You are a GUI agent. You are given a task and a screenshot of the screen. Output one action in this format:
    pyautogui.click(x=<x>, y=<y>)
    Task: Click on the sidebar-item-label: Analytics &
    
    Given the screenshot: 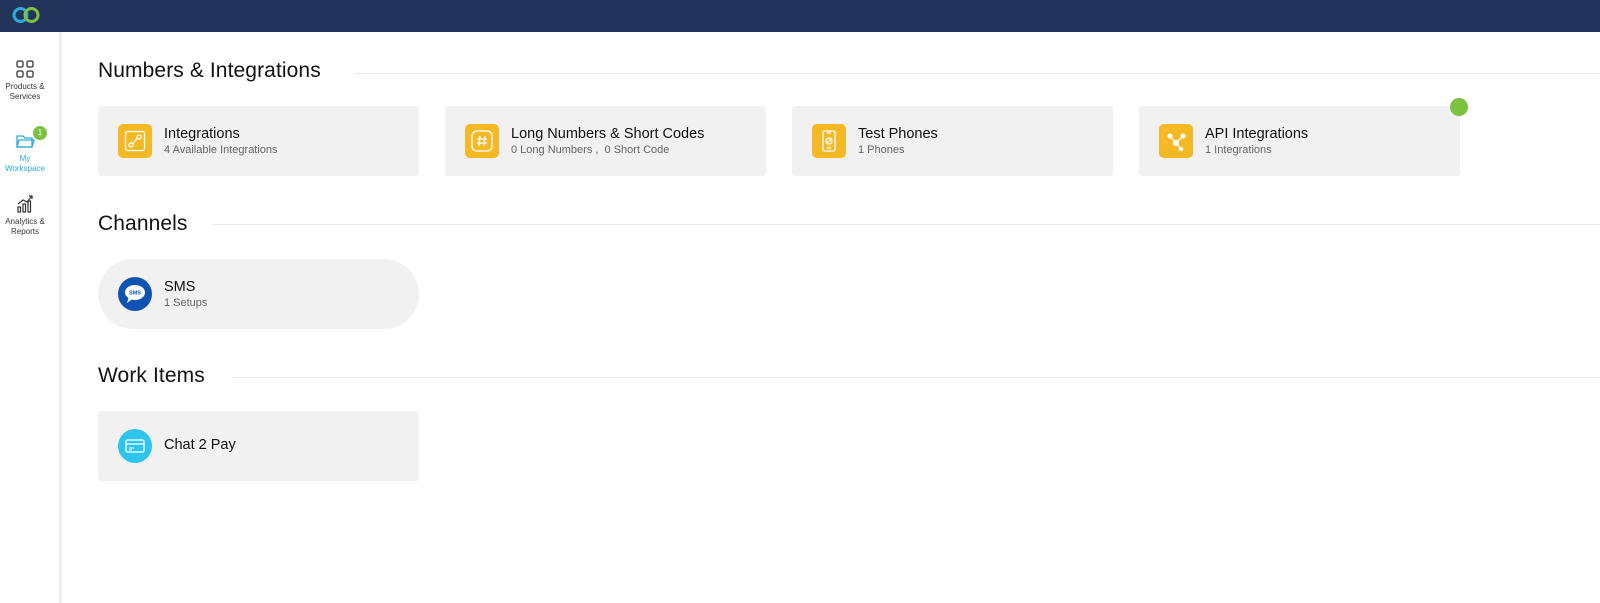 What is the action you would take?
    pyautogui.click(x=25, y=221)
    